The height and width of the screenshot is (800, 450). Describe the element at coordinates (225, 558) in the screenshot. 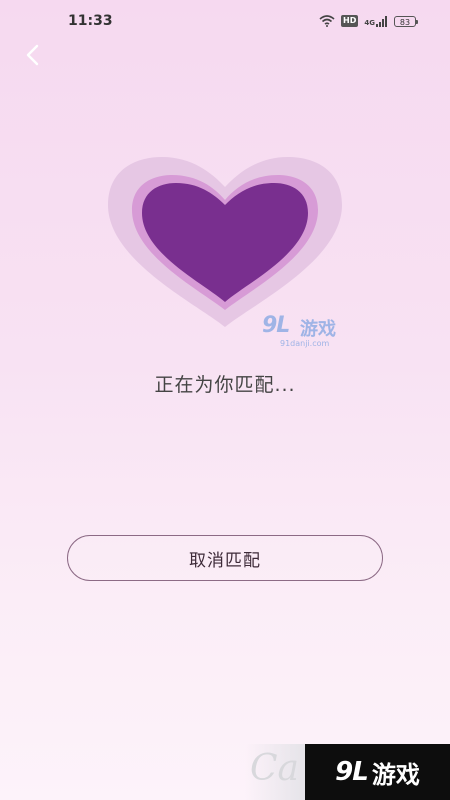

I see `cancel-match-button: 取消匹配` at that location.